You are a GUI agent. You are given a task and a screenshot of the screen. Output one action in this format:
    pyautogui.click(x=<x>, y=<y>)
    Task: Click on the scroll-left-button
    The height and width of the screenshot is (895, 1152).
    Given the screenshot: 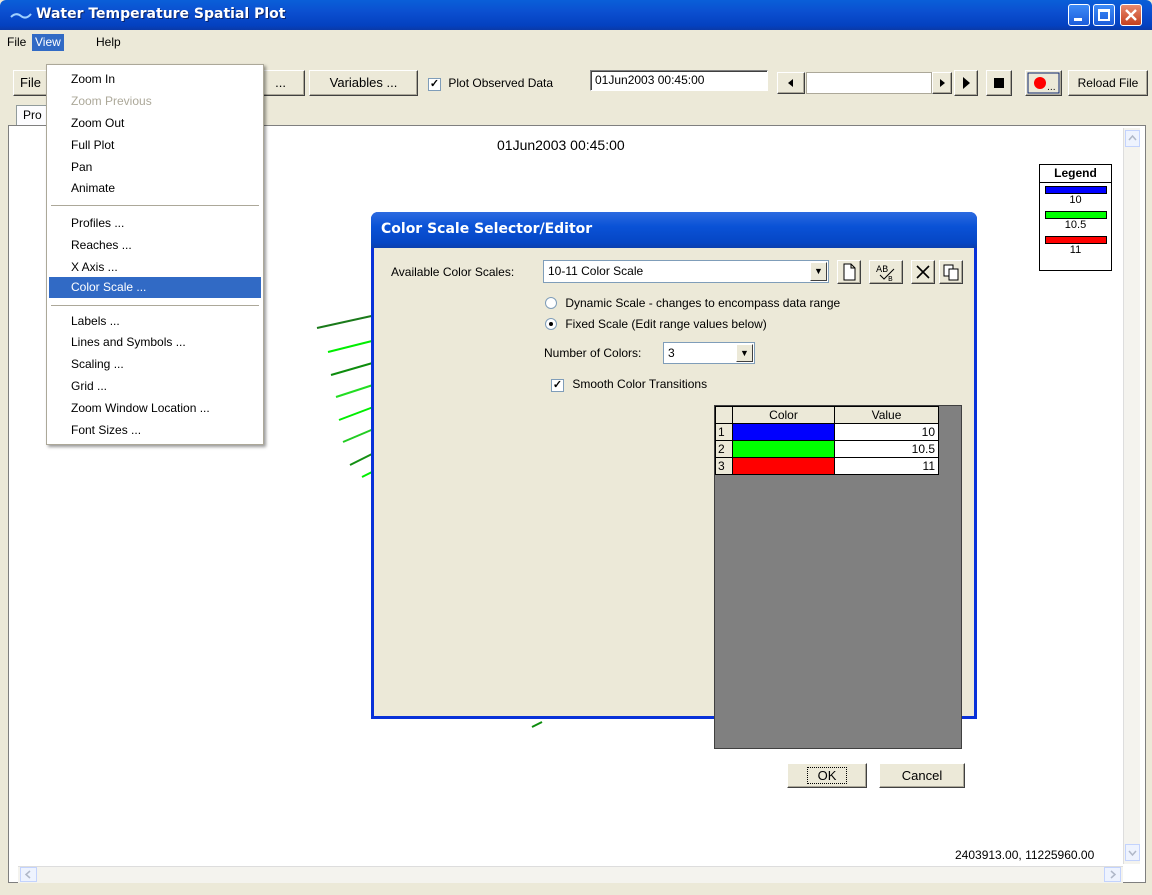 What is the action you would take?
    pyautogui.click(x=28, y=874)
    